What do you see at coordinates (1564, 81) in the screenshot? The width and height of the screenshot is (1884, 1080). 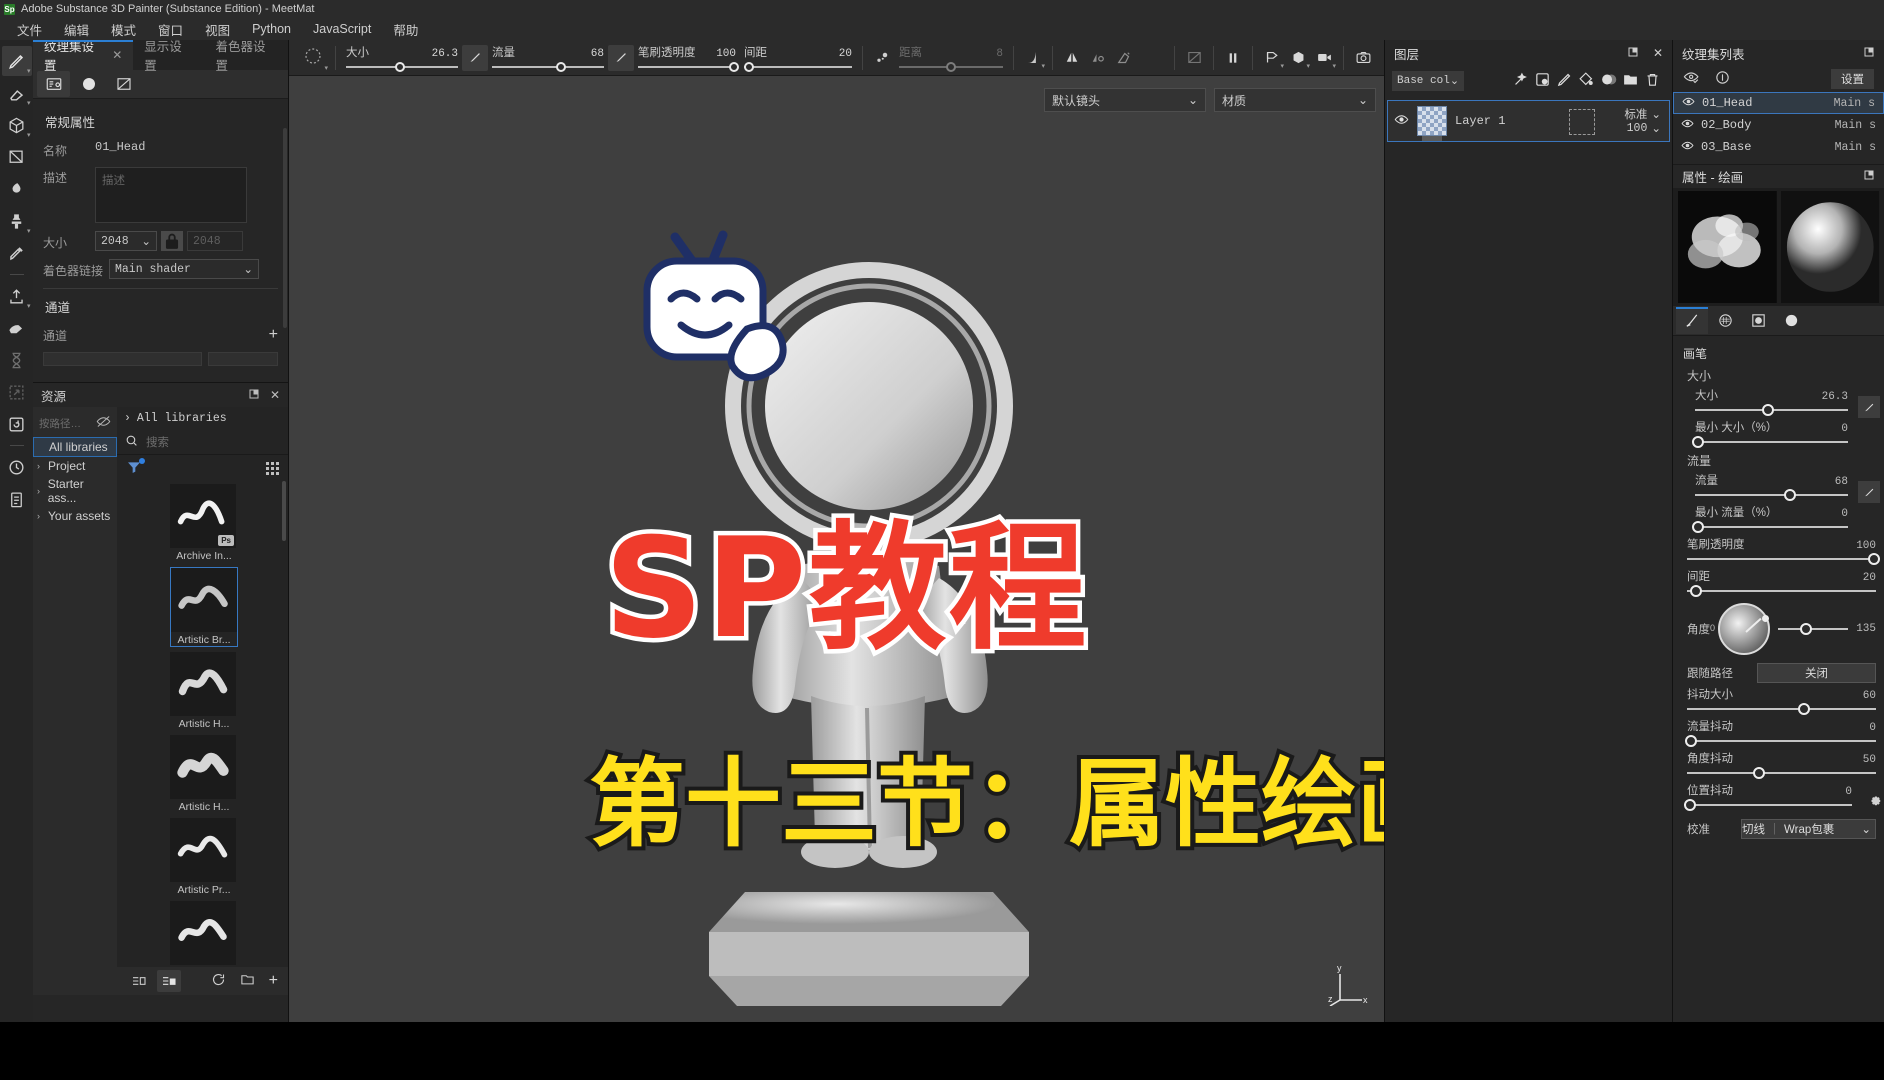 I see `add-paint-layer-icon` at bounding box center [1564, 81].